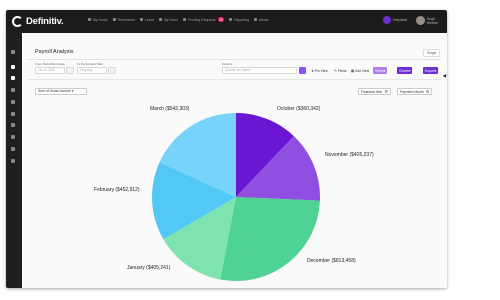 The width and height of the screenshot is (500, 300). I want to click on slice-label: March ($542,303), so click(170, 109).